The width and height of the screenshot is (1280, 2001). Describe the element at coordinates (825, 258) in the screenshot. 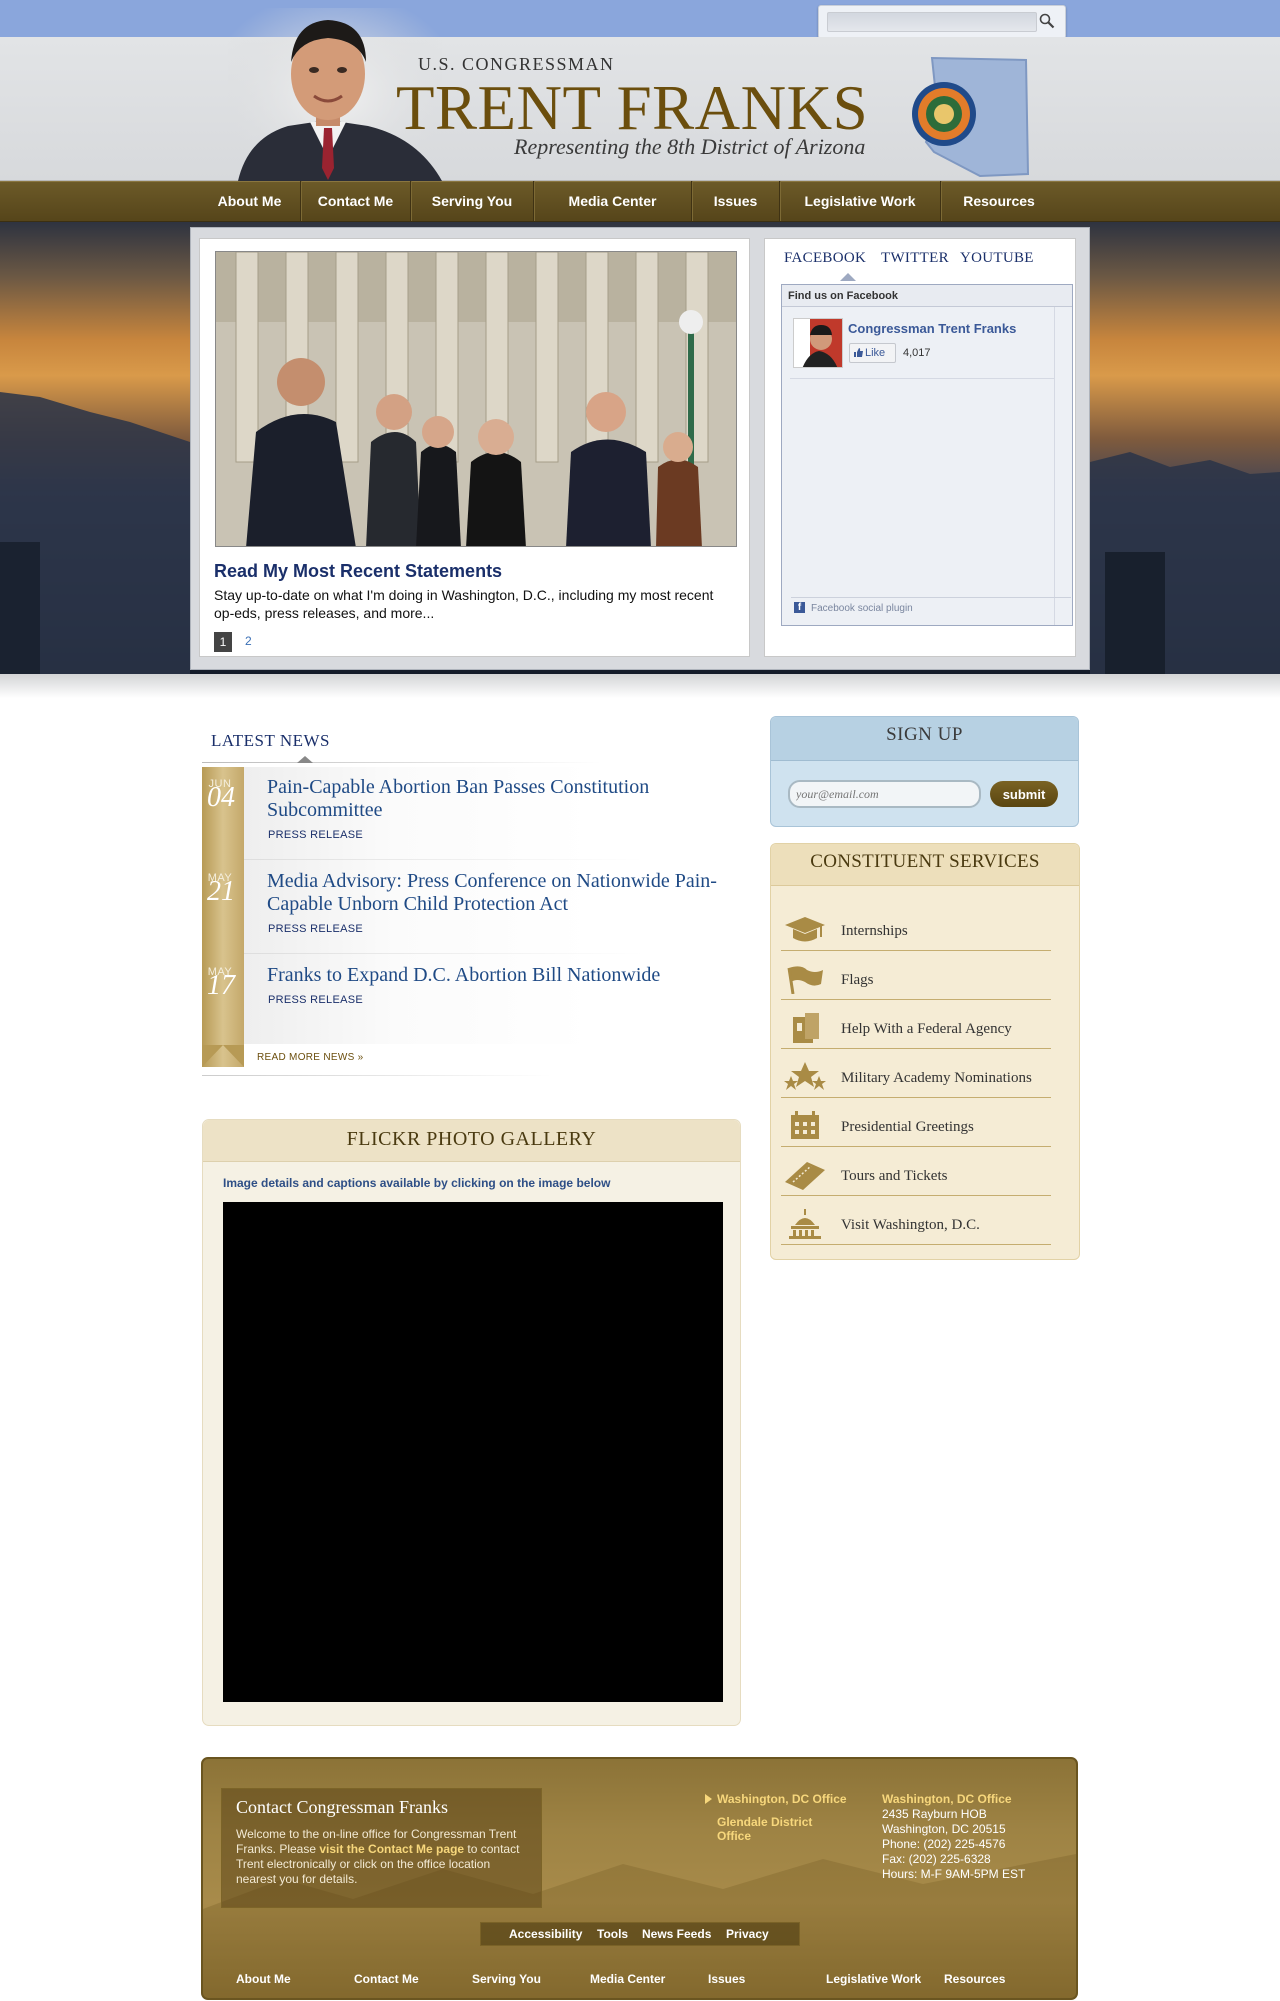

I see `tab-facebook: FACEBOOK` at that location.